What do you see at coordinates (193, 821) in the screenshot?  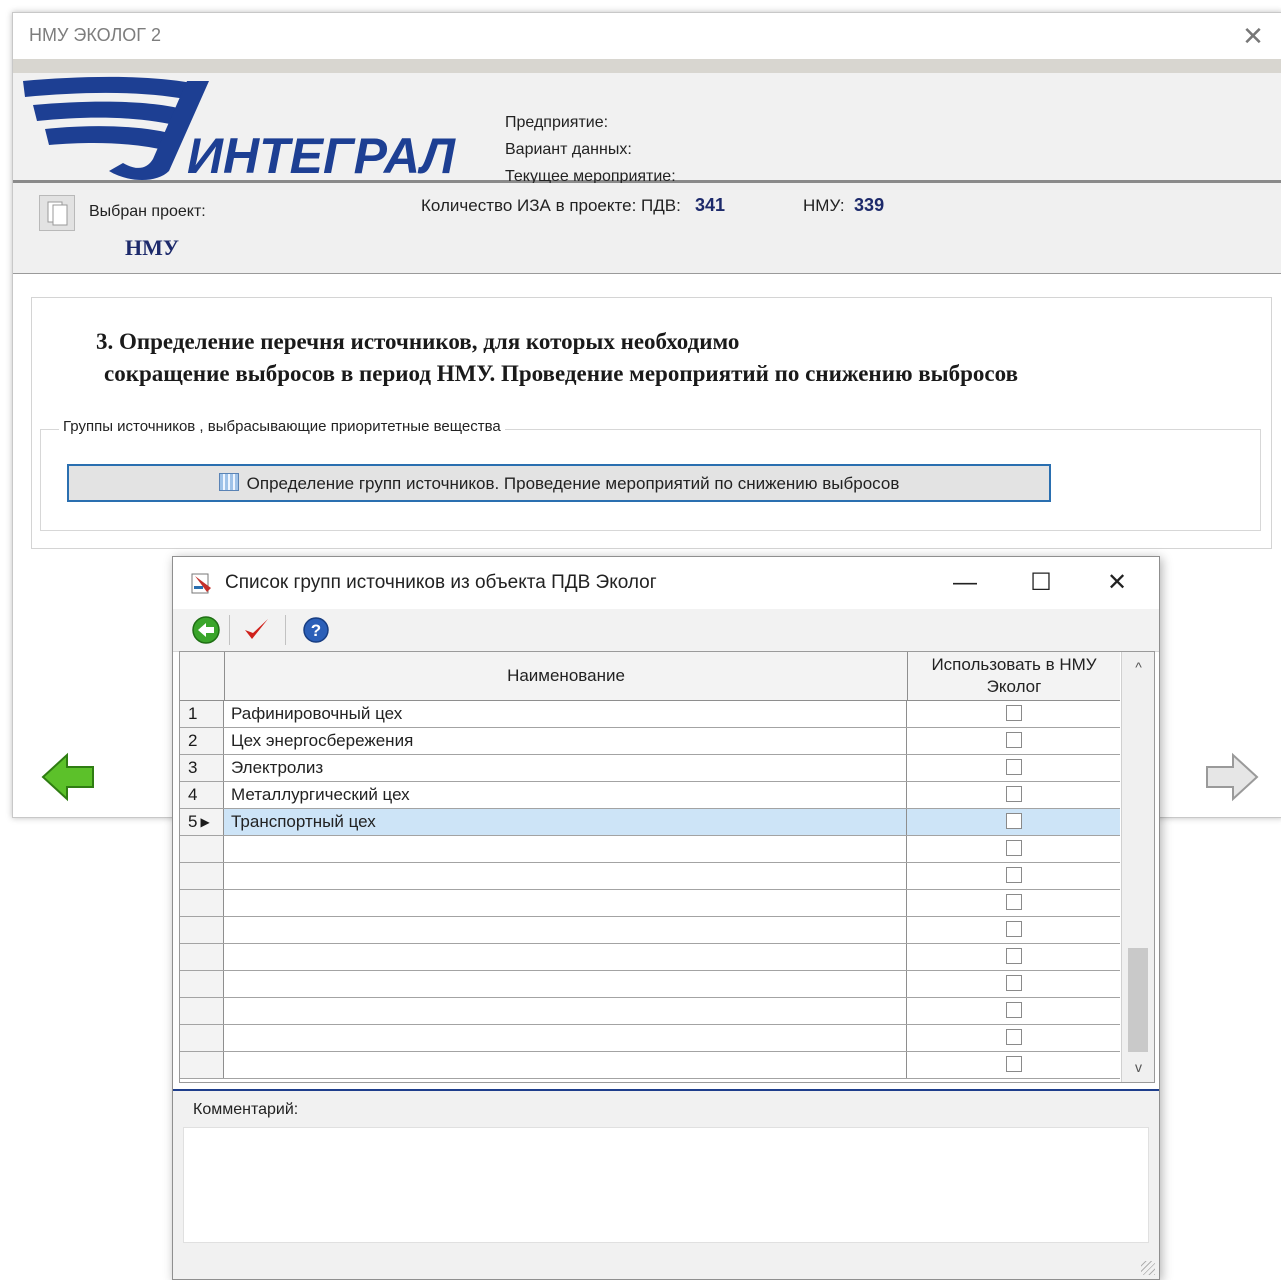 I see `row-number-text: 5` at bounding box center [193, 821].